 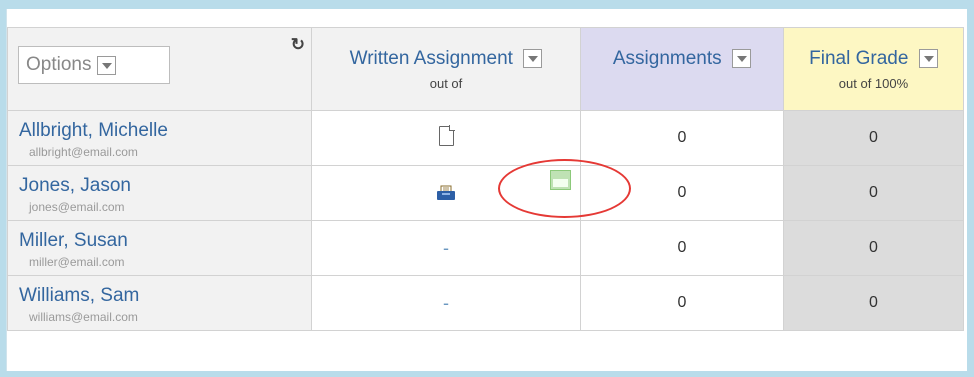 What do you see at coordinates (165, 241) in the screenshot?
I see `student-name-link: Miller, Susan` at bounding box center [165, 241].